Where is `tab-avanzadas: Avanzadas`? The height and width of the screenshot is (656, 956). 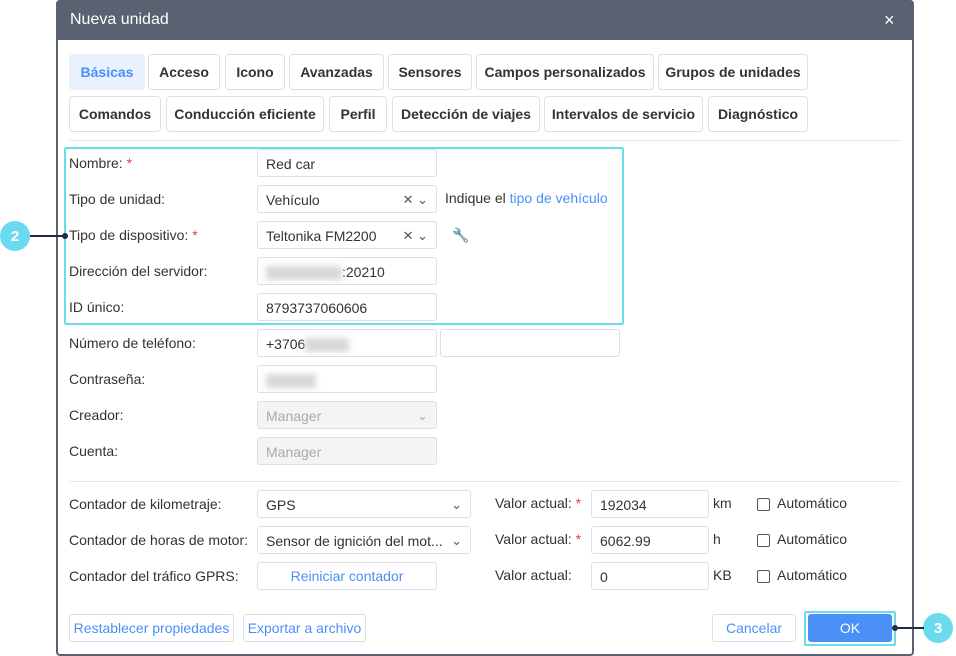
tab-avanzadas: Avanzadas is located at coordinates (336, 72).